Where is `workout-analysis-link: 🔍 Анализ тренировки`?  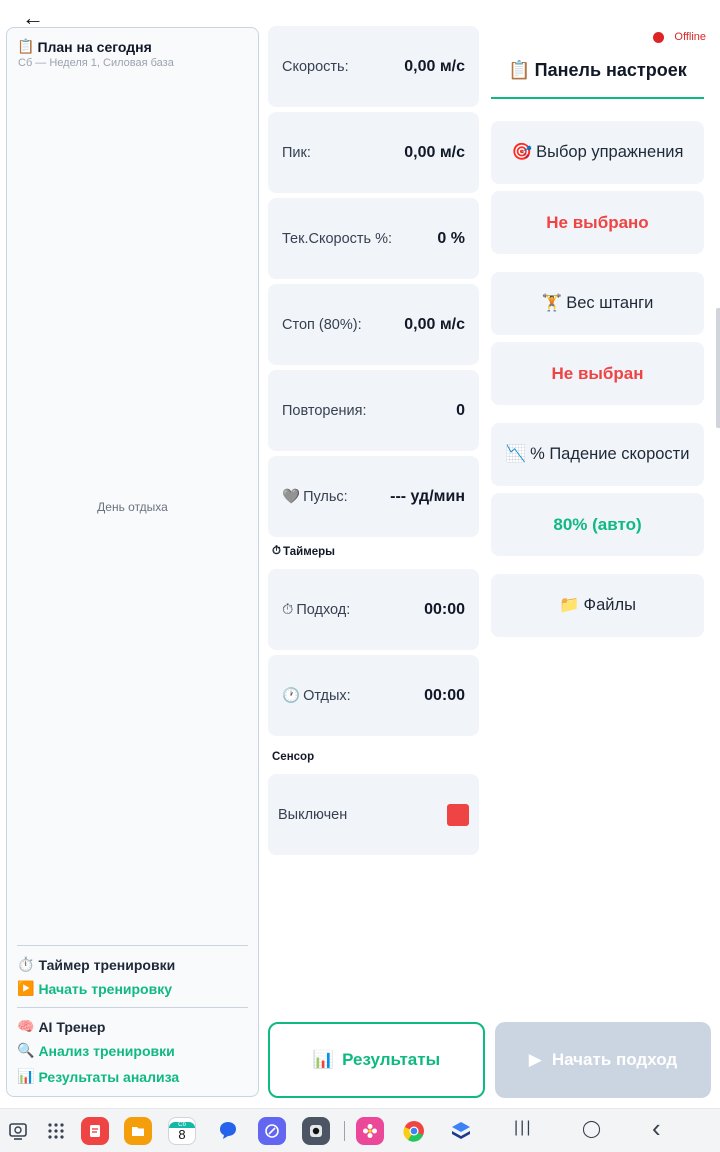
workout-analysis-link: 🔍 Анализ тренировки is located at coordinates (96, 1050).